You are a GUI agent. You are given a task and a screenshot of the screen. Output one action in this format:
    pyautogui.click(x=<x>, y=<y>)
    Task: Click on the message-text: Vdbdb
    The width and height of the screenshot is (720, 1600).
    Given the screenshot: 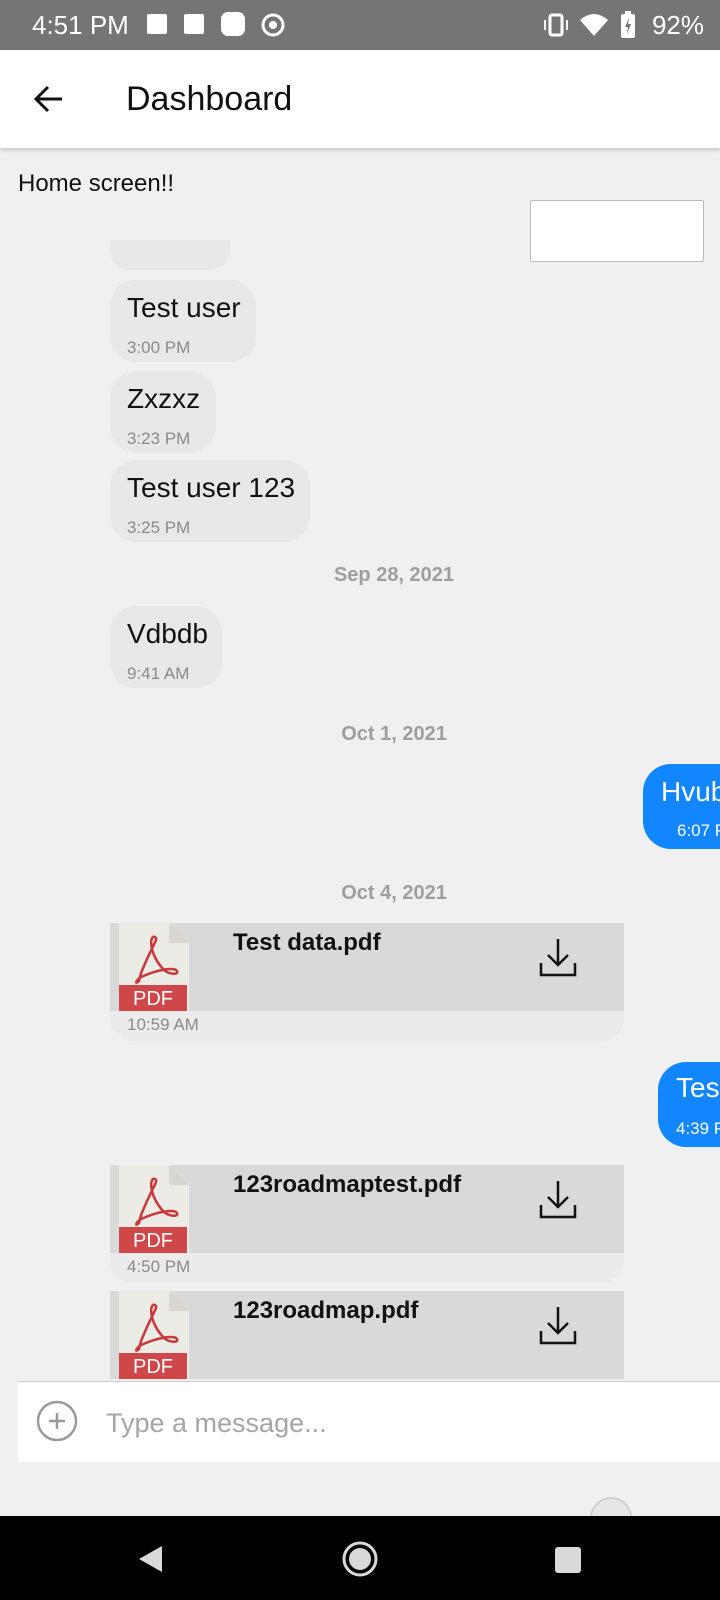 What is the action you would take?
    pyautogui.click(x=167, y=633)
    